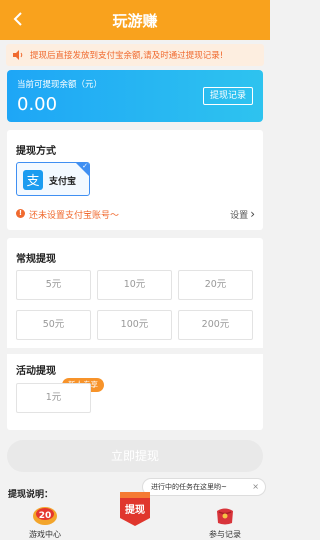  I want to click on amount-option: 100元, so click(134, 325).